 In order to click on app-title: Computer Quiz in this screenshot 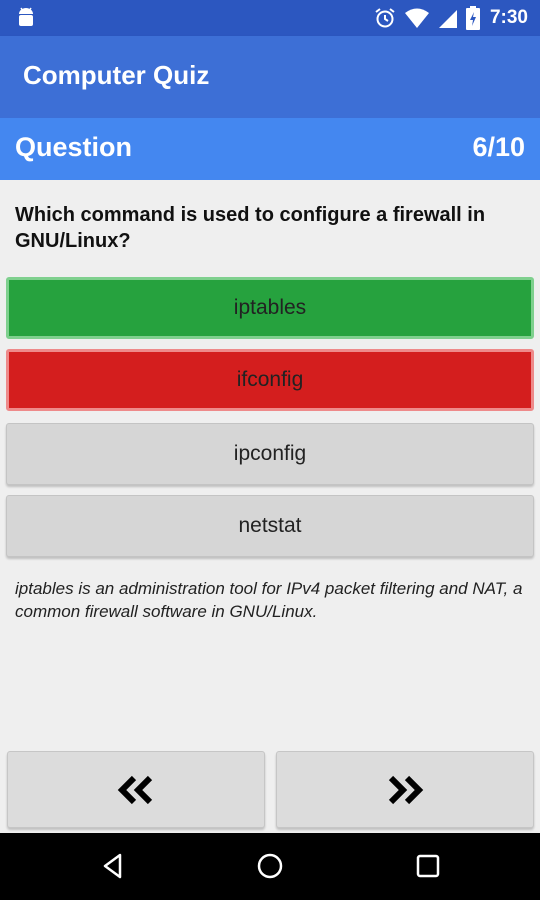, I will do `click(116, 75)`.